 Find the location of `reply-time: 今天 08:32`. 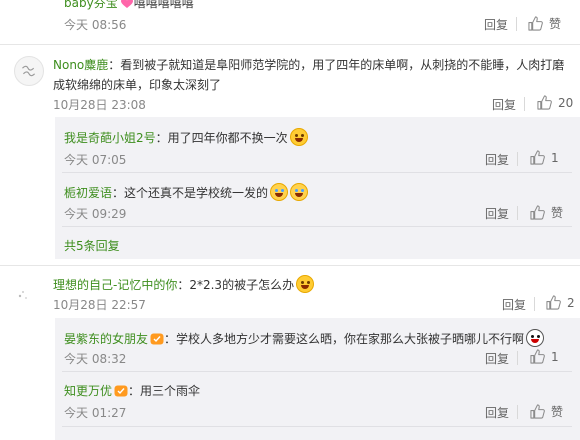

reply-time: 今天 08:32 is located at coordinates (95, 359).